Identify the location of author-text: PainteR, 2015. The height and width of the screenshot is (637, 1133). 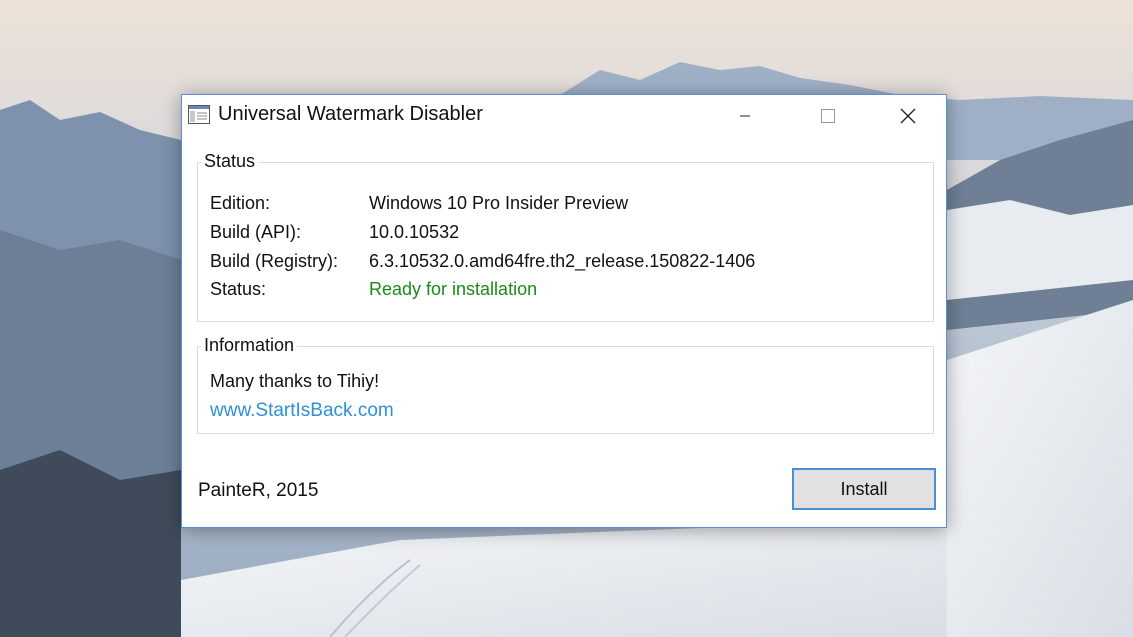
(258, 490).